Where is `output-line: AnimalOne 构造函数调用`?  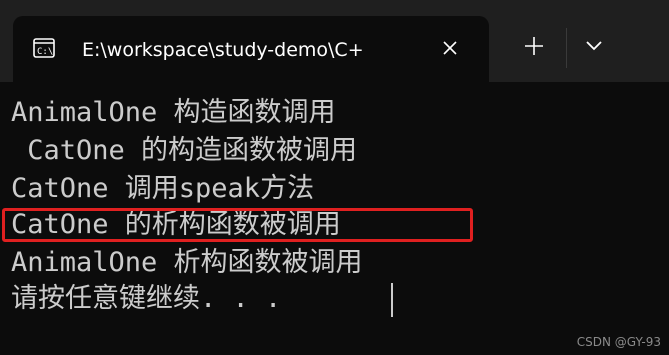 output-line: AnimalOne 构造函数调用 is located at coordinates (173, 112).